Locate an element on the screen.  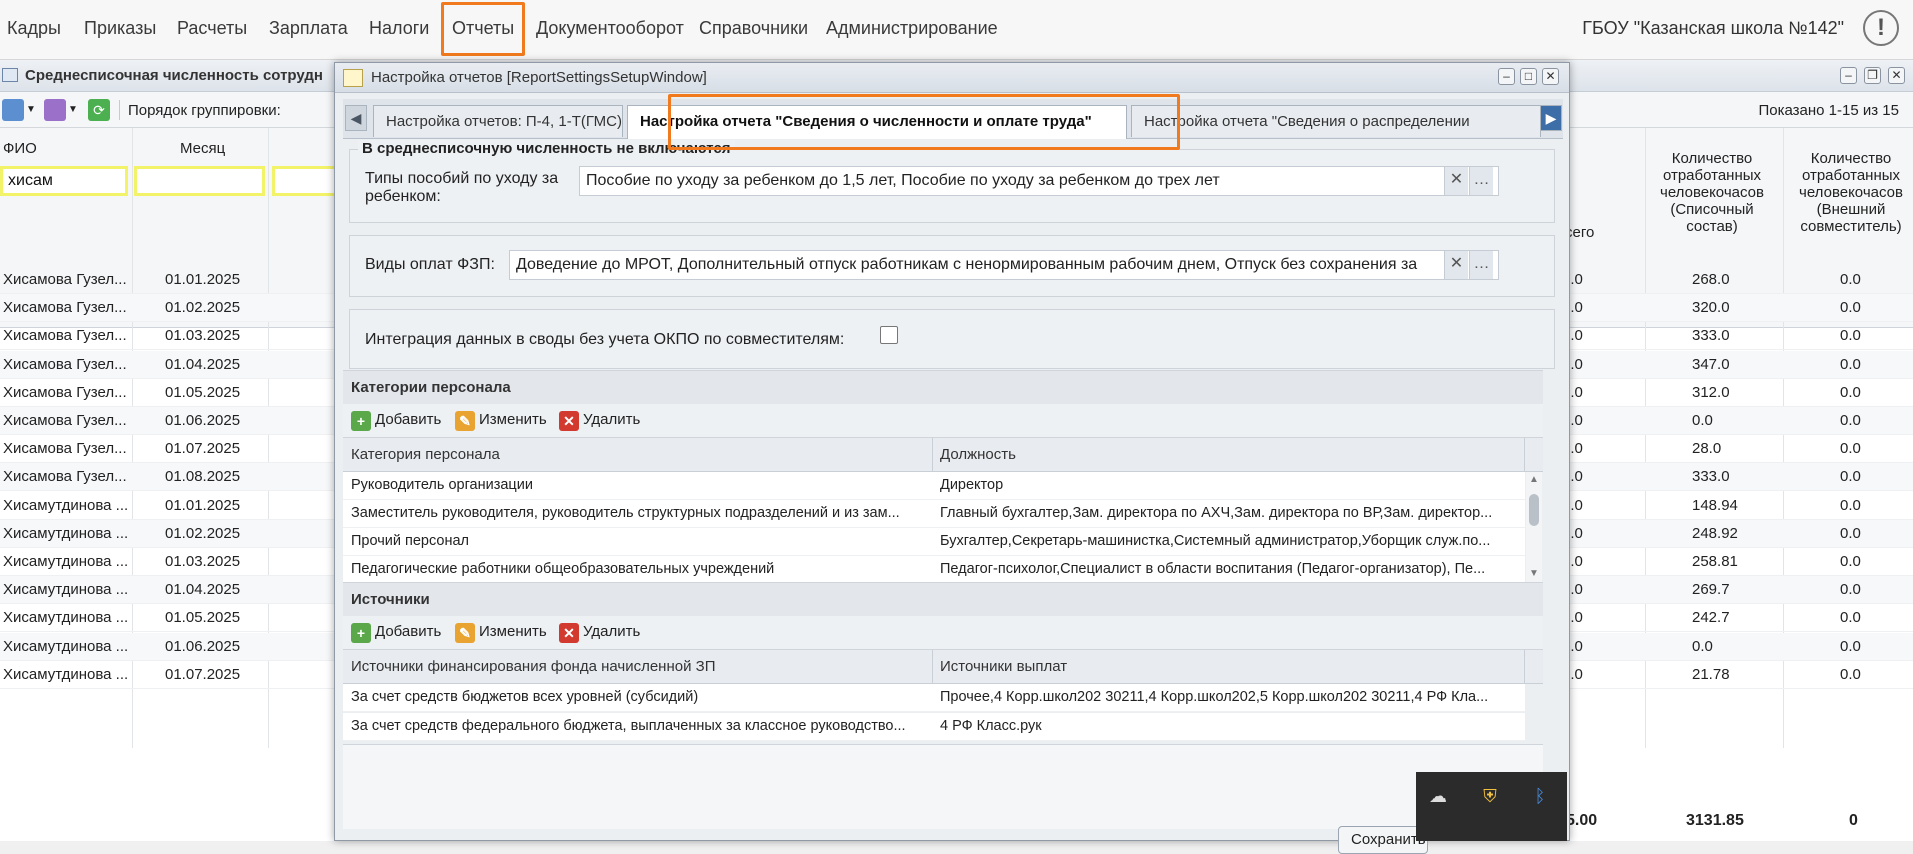
personnel-edit-button: ✎ Изменить is located at coordinates (501, 421).